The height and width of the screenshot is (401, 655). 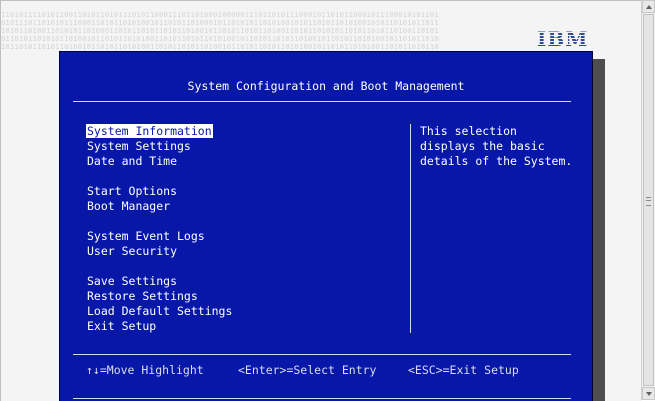 What do you see at coordinates (142, 296) in the screenshot?
I see `menu-item-restore-settings: Restore Settings` at bounding box center [142, 296].